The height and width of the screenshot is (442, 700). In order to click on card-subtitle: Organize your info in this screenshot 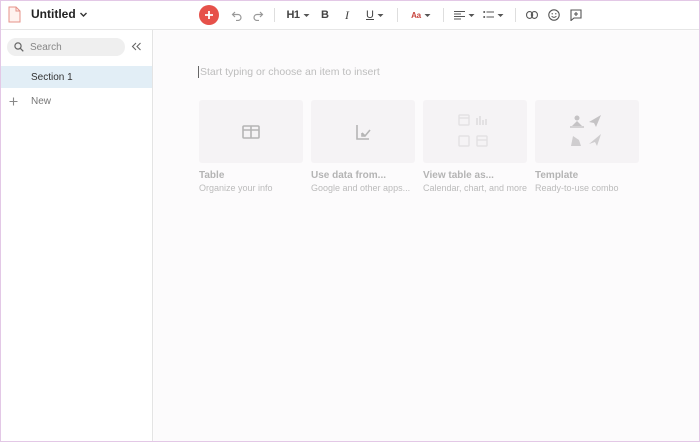, I will do `click(236, 188)`.